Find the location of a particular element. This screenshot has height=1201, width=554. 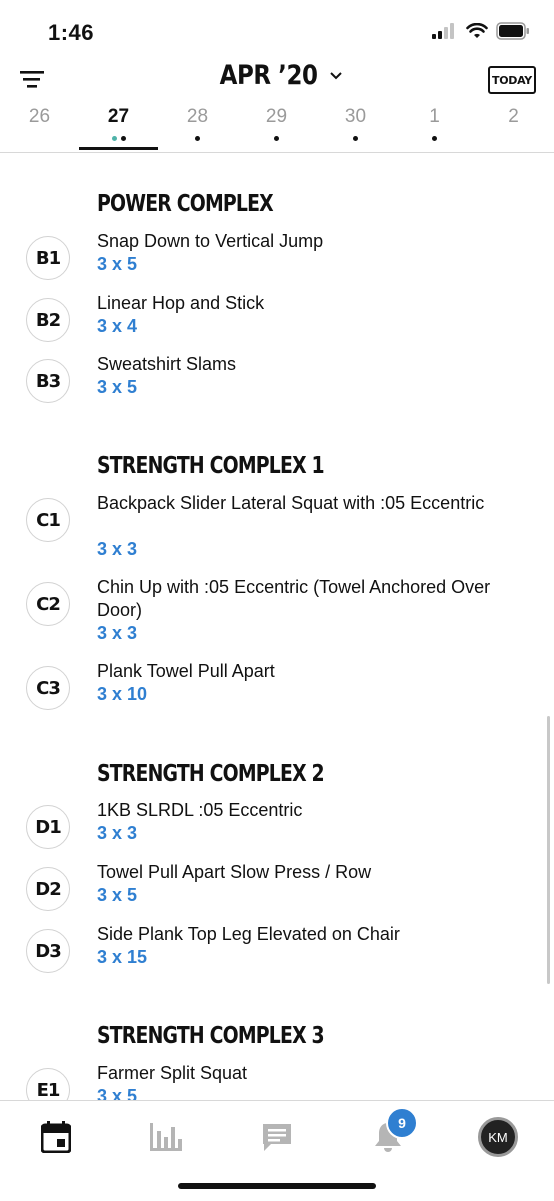

exercise-code-badge: B2 is located at coordinates (48, 320).